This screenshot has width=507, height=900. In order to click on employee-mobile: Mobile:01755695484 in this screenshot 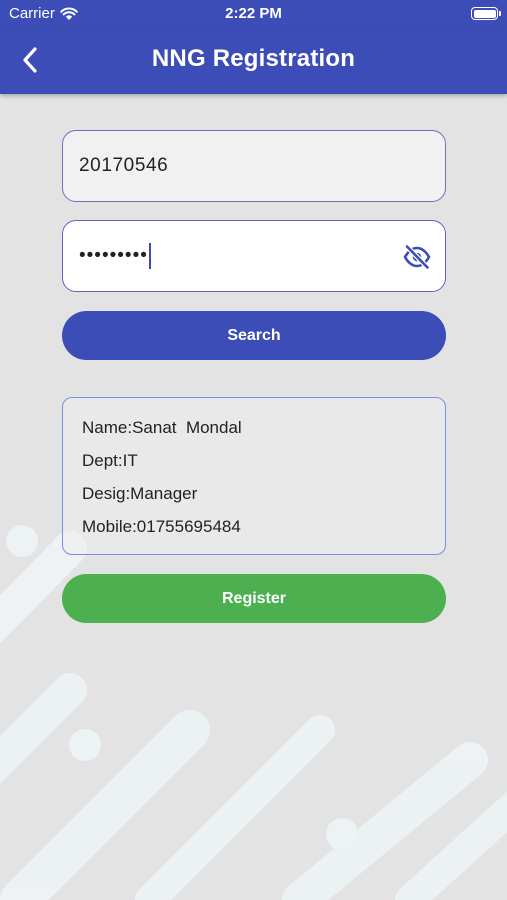, I will do `click(161, 526)`.